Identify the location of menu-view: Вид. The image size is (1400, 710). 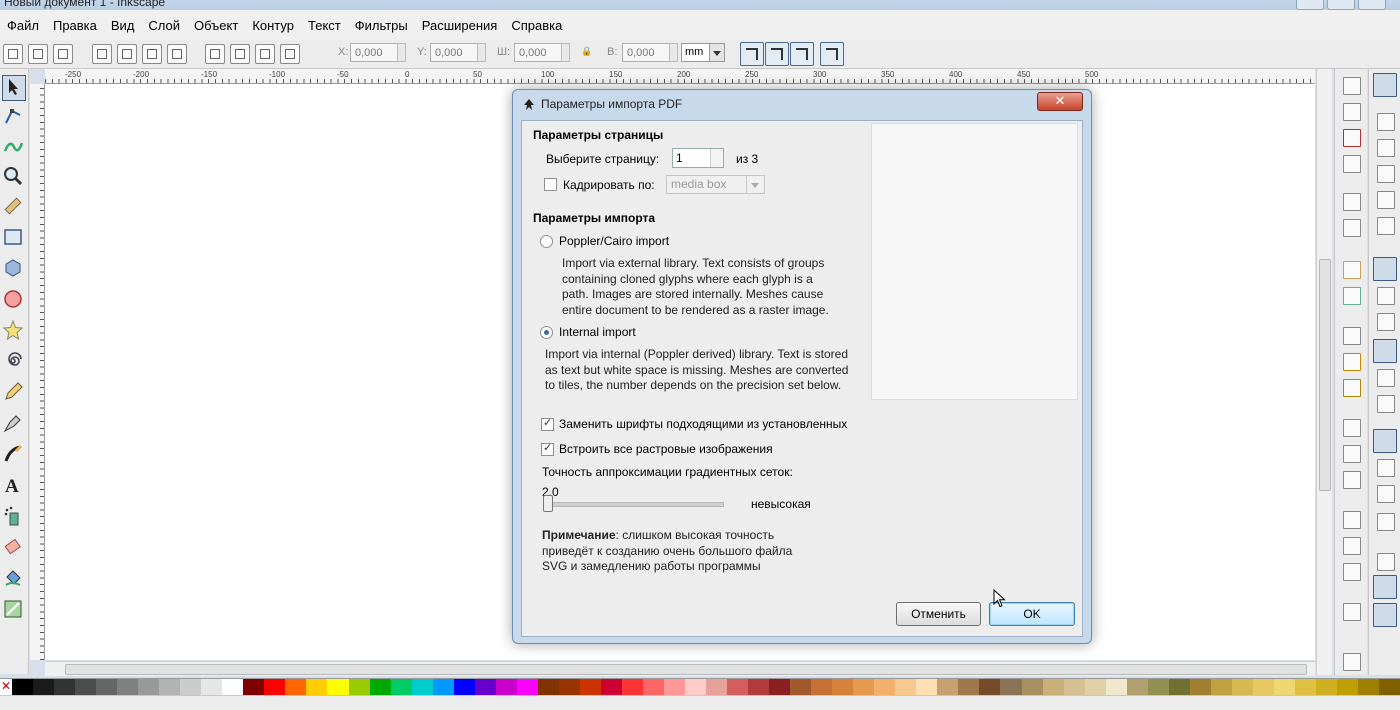
(123, 25).